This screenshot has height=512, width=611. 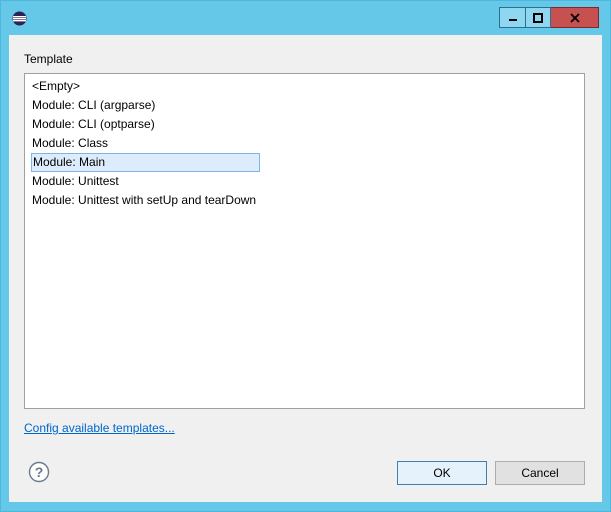 I want to click on template-item-main: Module: Main, so click(x=145, y=162).